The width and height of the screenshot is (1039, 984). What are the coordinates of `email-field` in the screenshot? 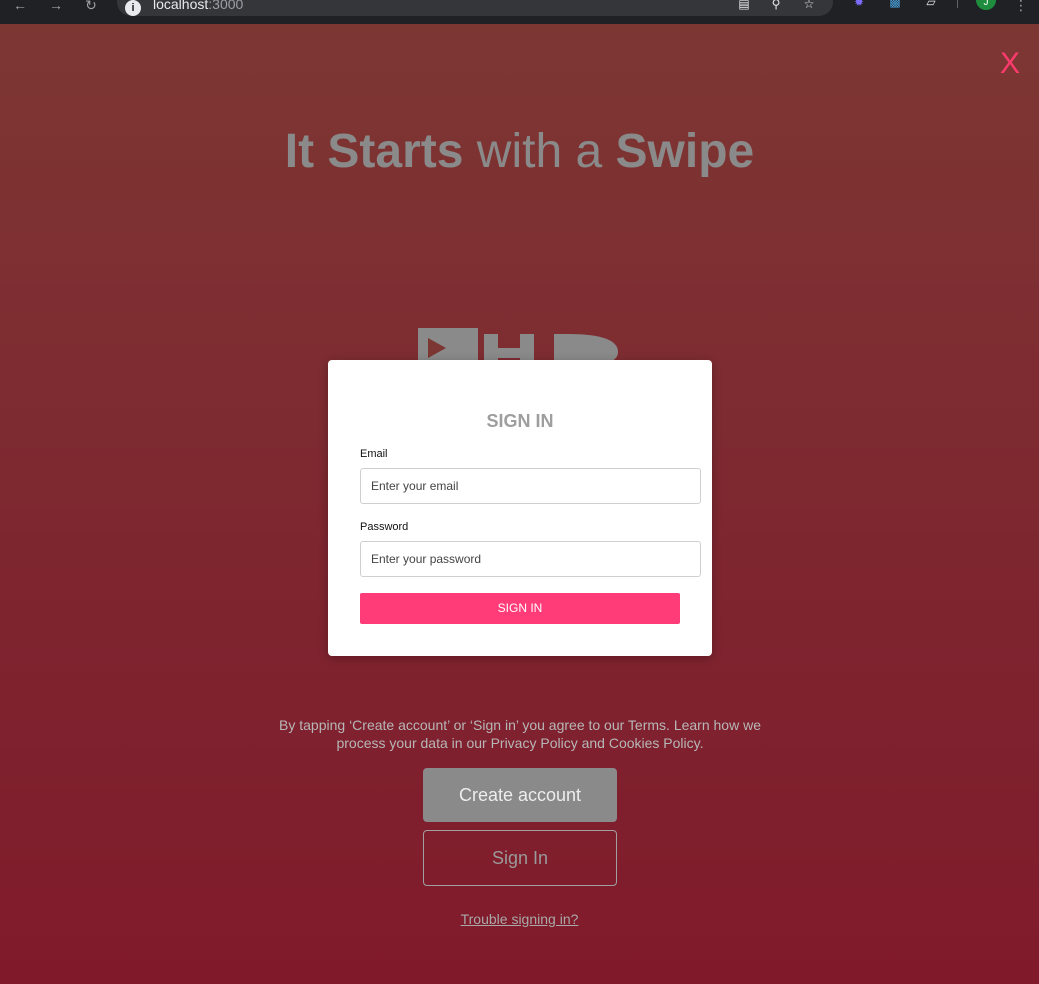 It's located at (530, 486).